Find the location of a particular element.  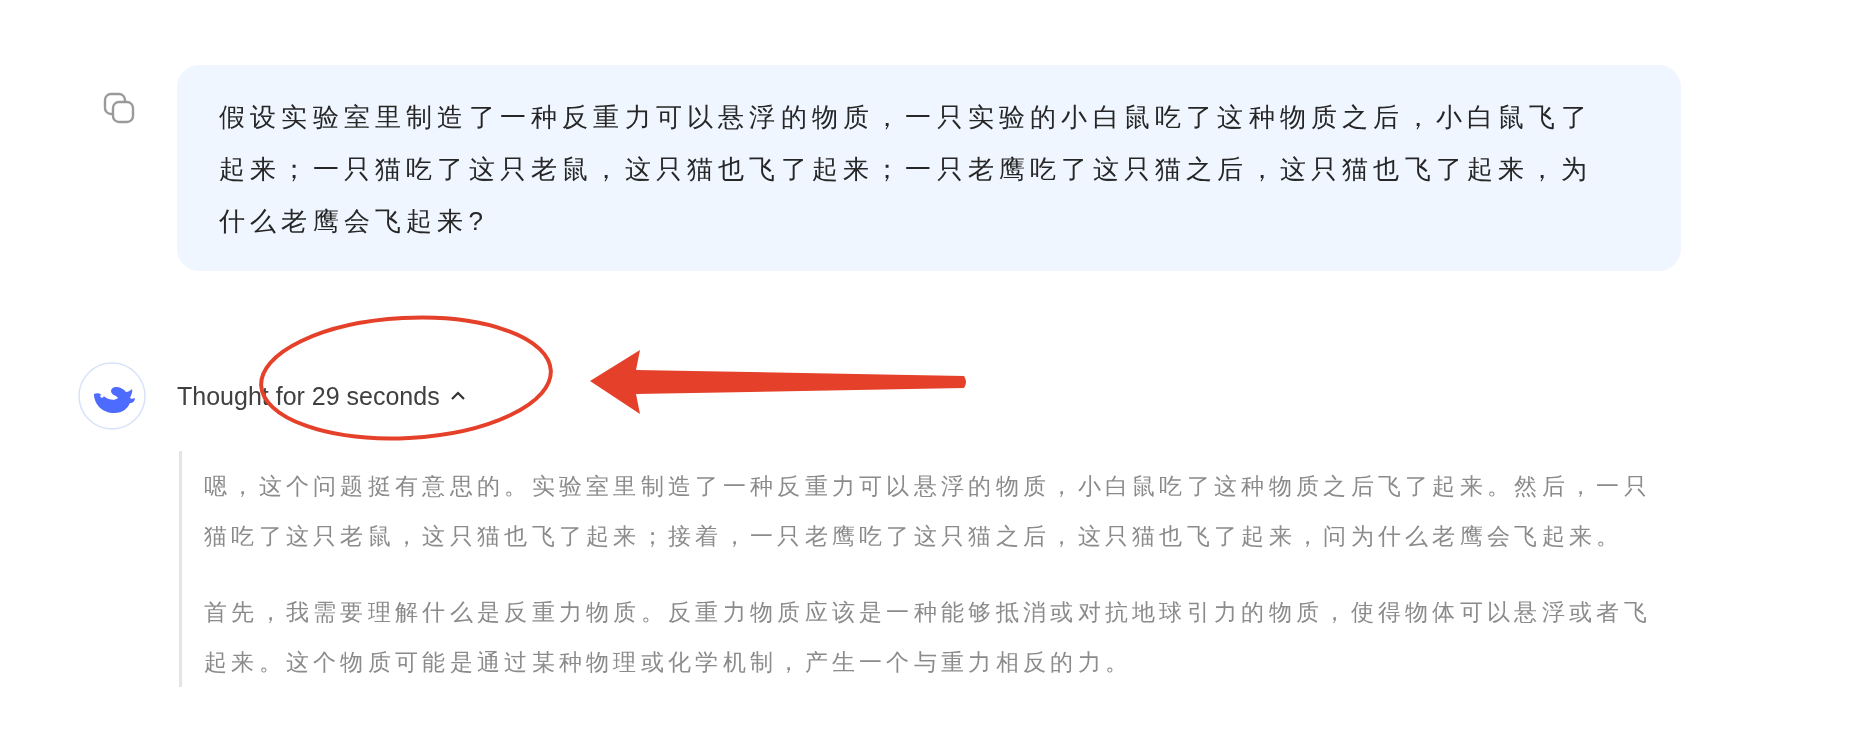

caret-icon is located at coordinates (457, 396).